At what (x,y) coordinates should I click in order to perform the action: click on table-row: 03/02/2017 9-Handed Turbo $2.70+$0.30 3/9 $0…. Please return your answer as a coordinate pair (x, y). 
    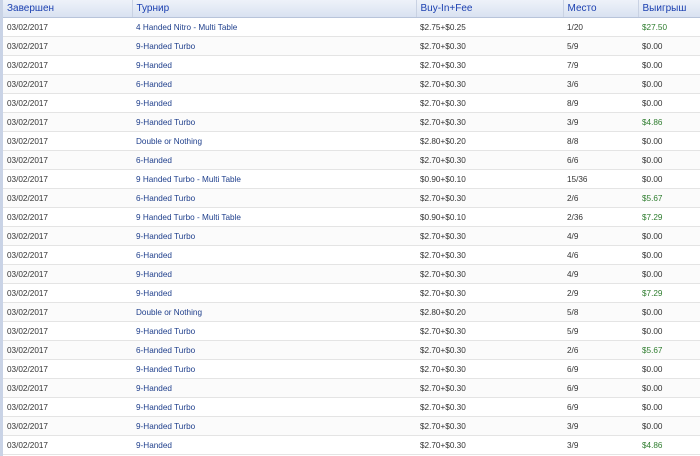
    Looking at the image, I should click on (351, 426).